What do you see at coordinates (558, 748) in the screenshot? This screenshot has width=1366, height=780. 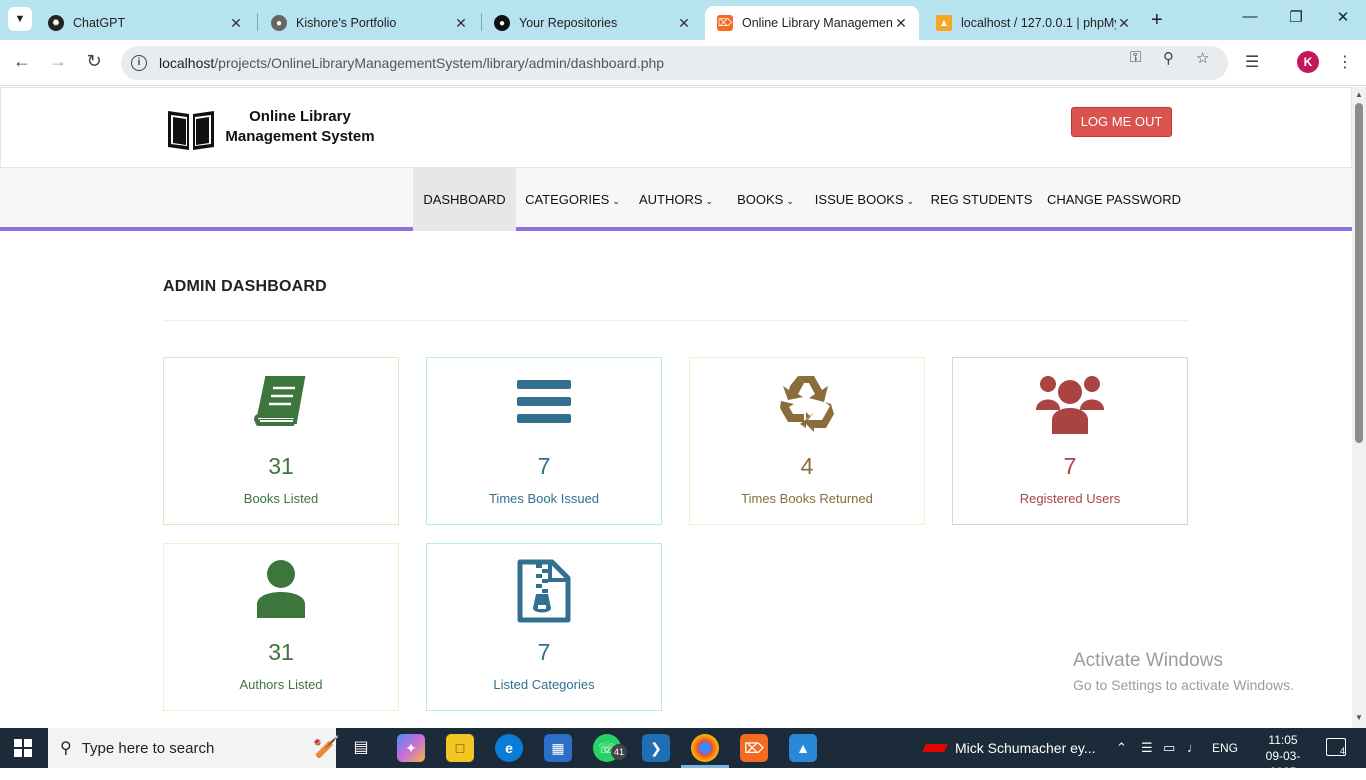 I see `microsoft-store-icon: ▦` at bounding box center [558, 748].